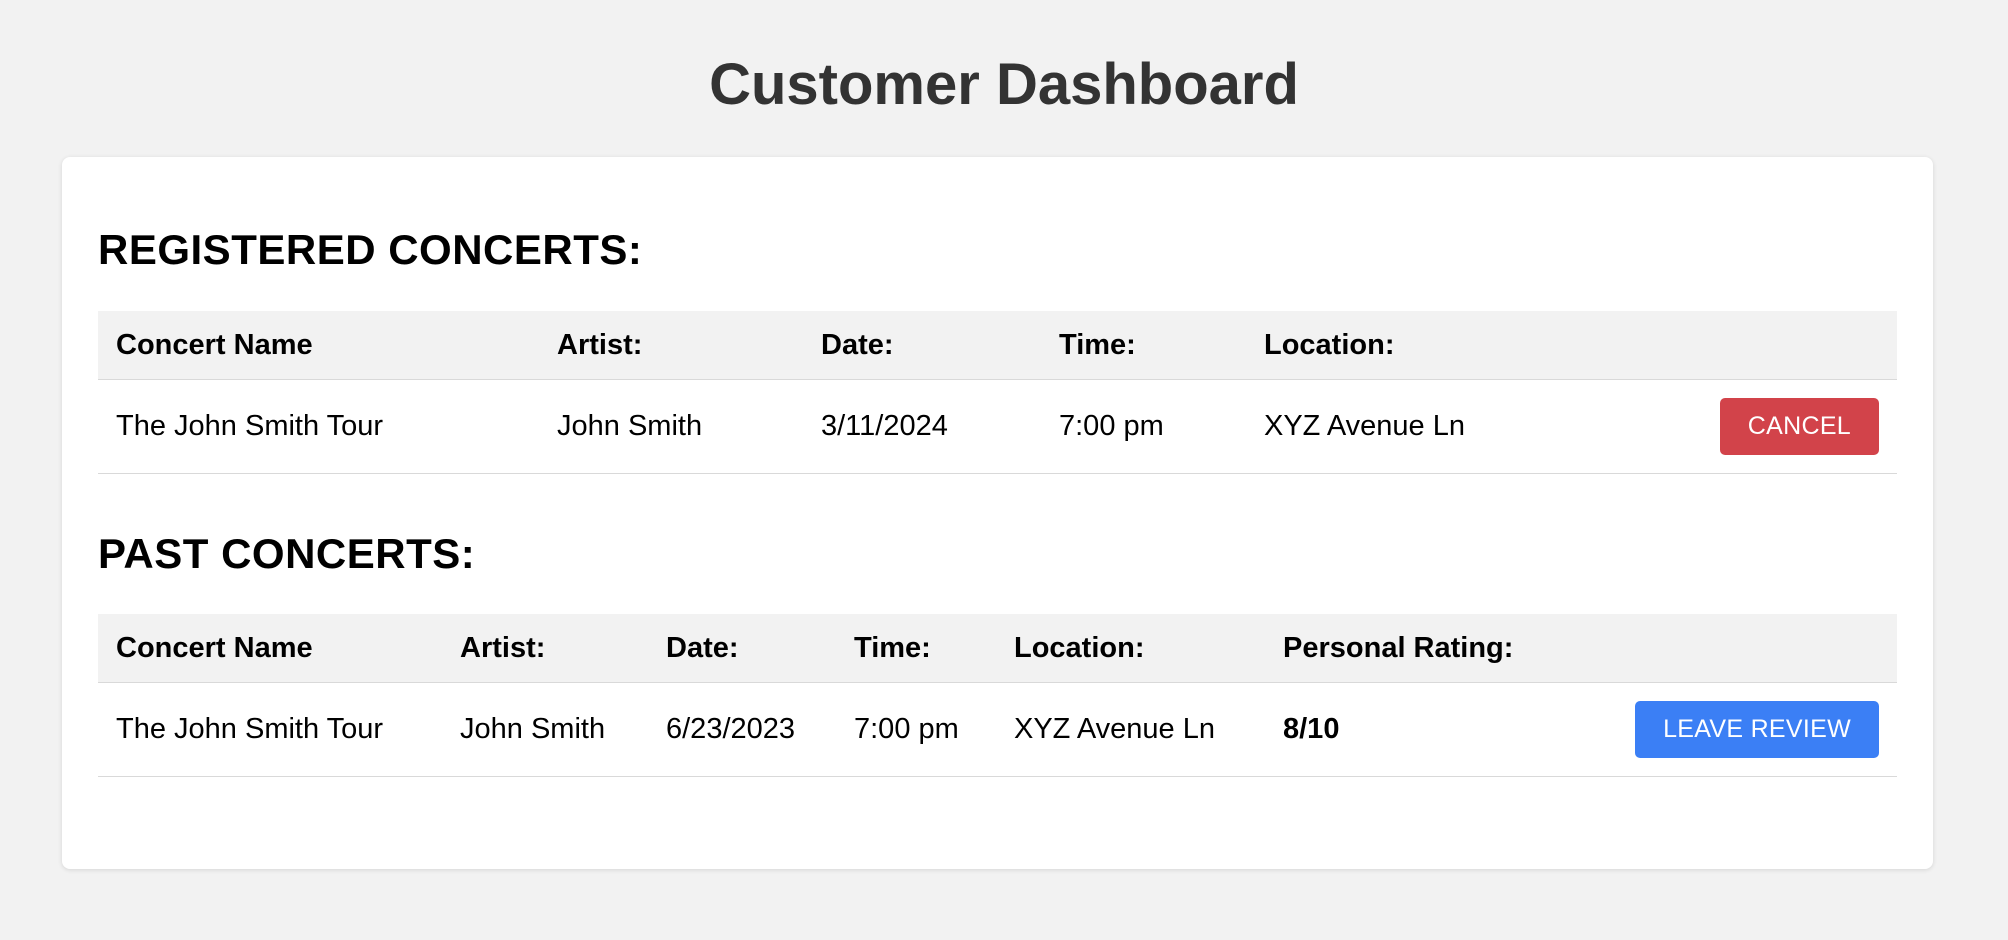  Describe the element at coordinates (1757, 729) in the screenshot. I see `leave-review-button: LEAVE REVIEW` at that location.